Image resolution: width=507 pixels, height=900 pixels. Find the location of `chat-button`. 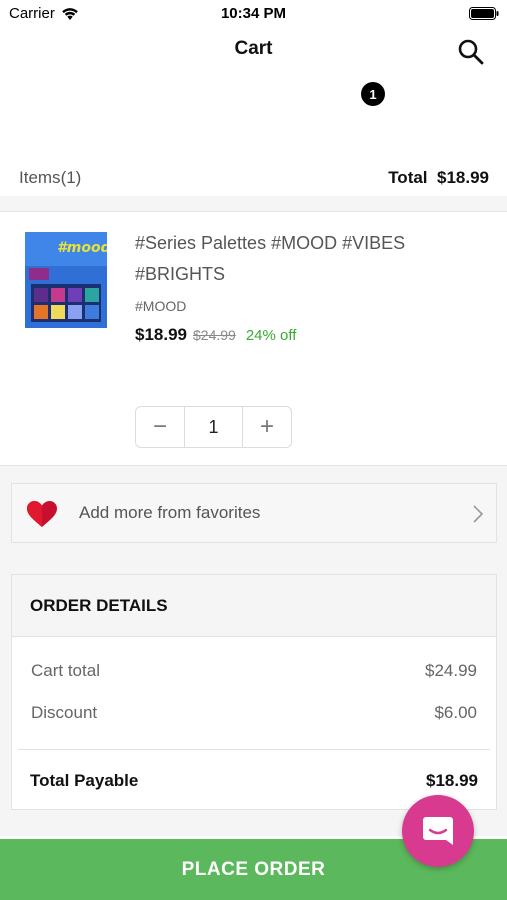

chat-button is located at coordinates (438, 831).